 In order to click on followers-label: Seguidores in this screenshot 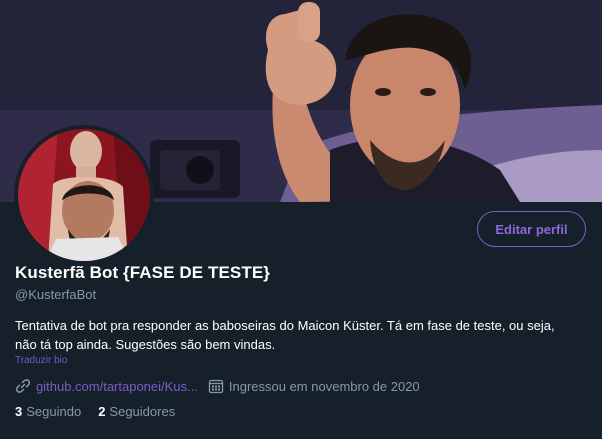, I will do `click(142, 411)`.